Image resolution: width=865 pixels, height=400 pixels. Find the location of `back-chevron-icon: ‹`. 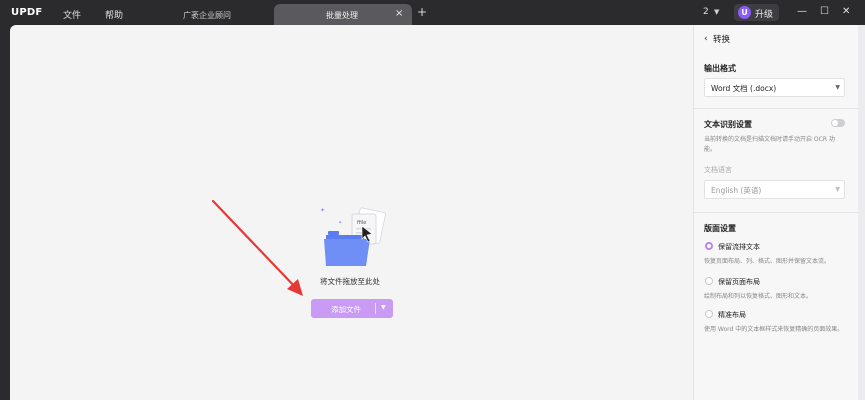

back-chevron-icon: ‹ is located at coordinates (706, 39).